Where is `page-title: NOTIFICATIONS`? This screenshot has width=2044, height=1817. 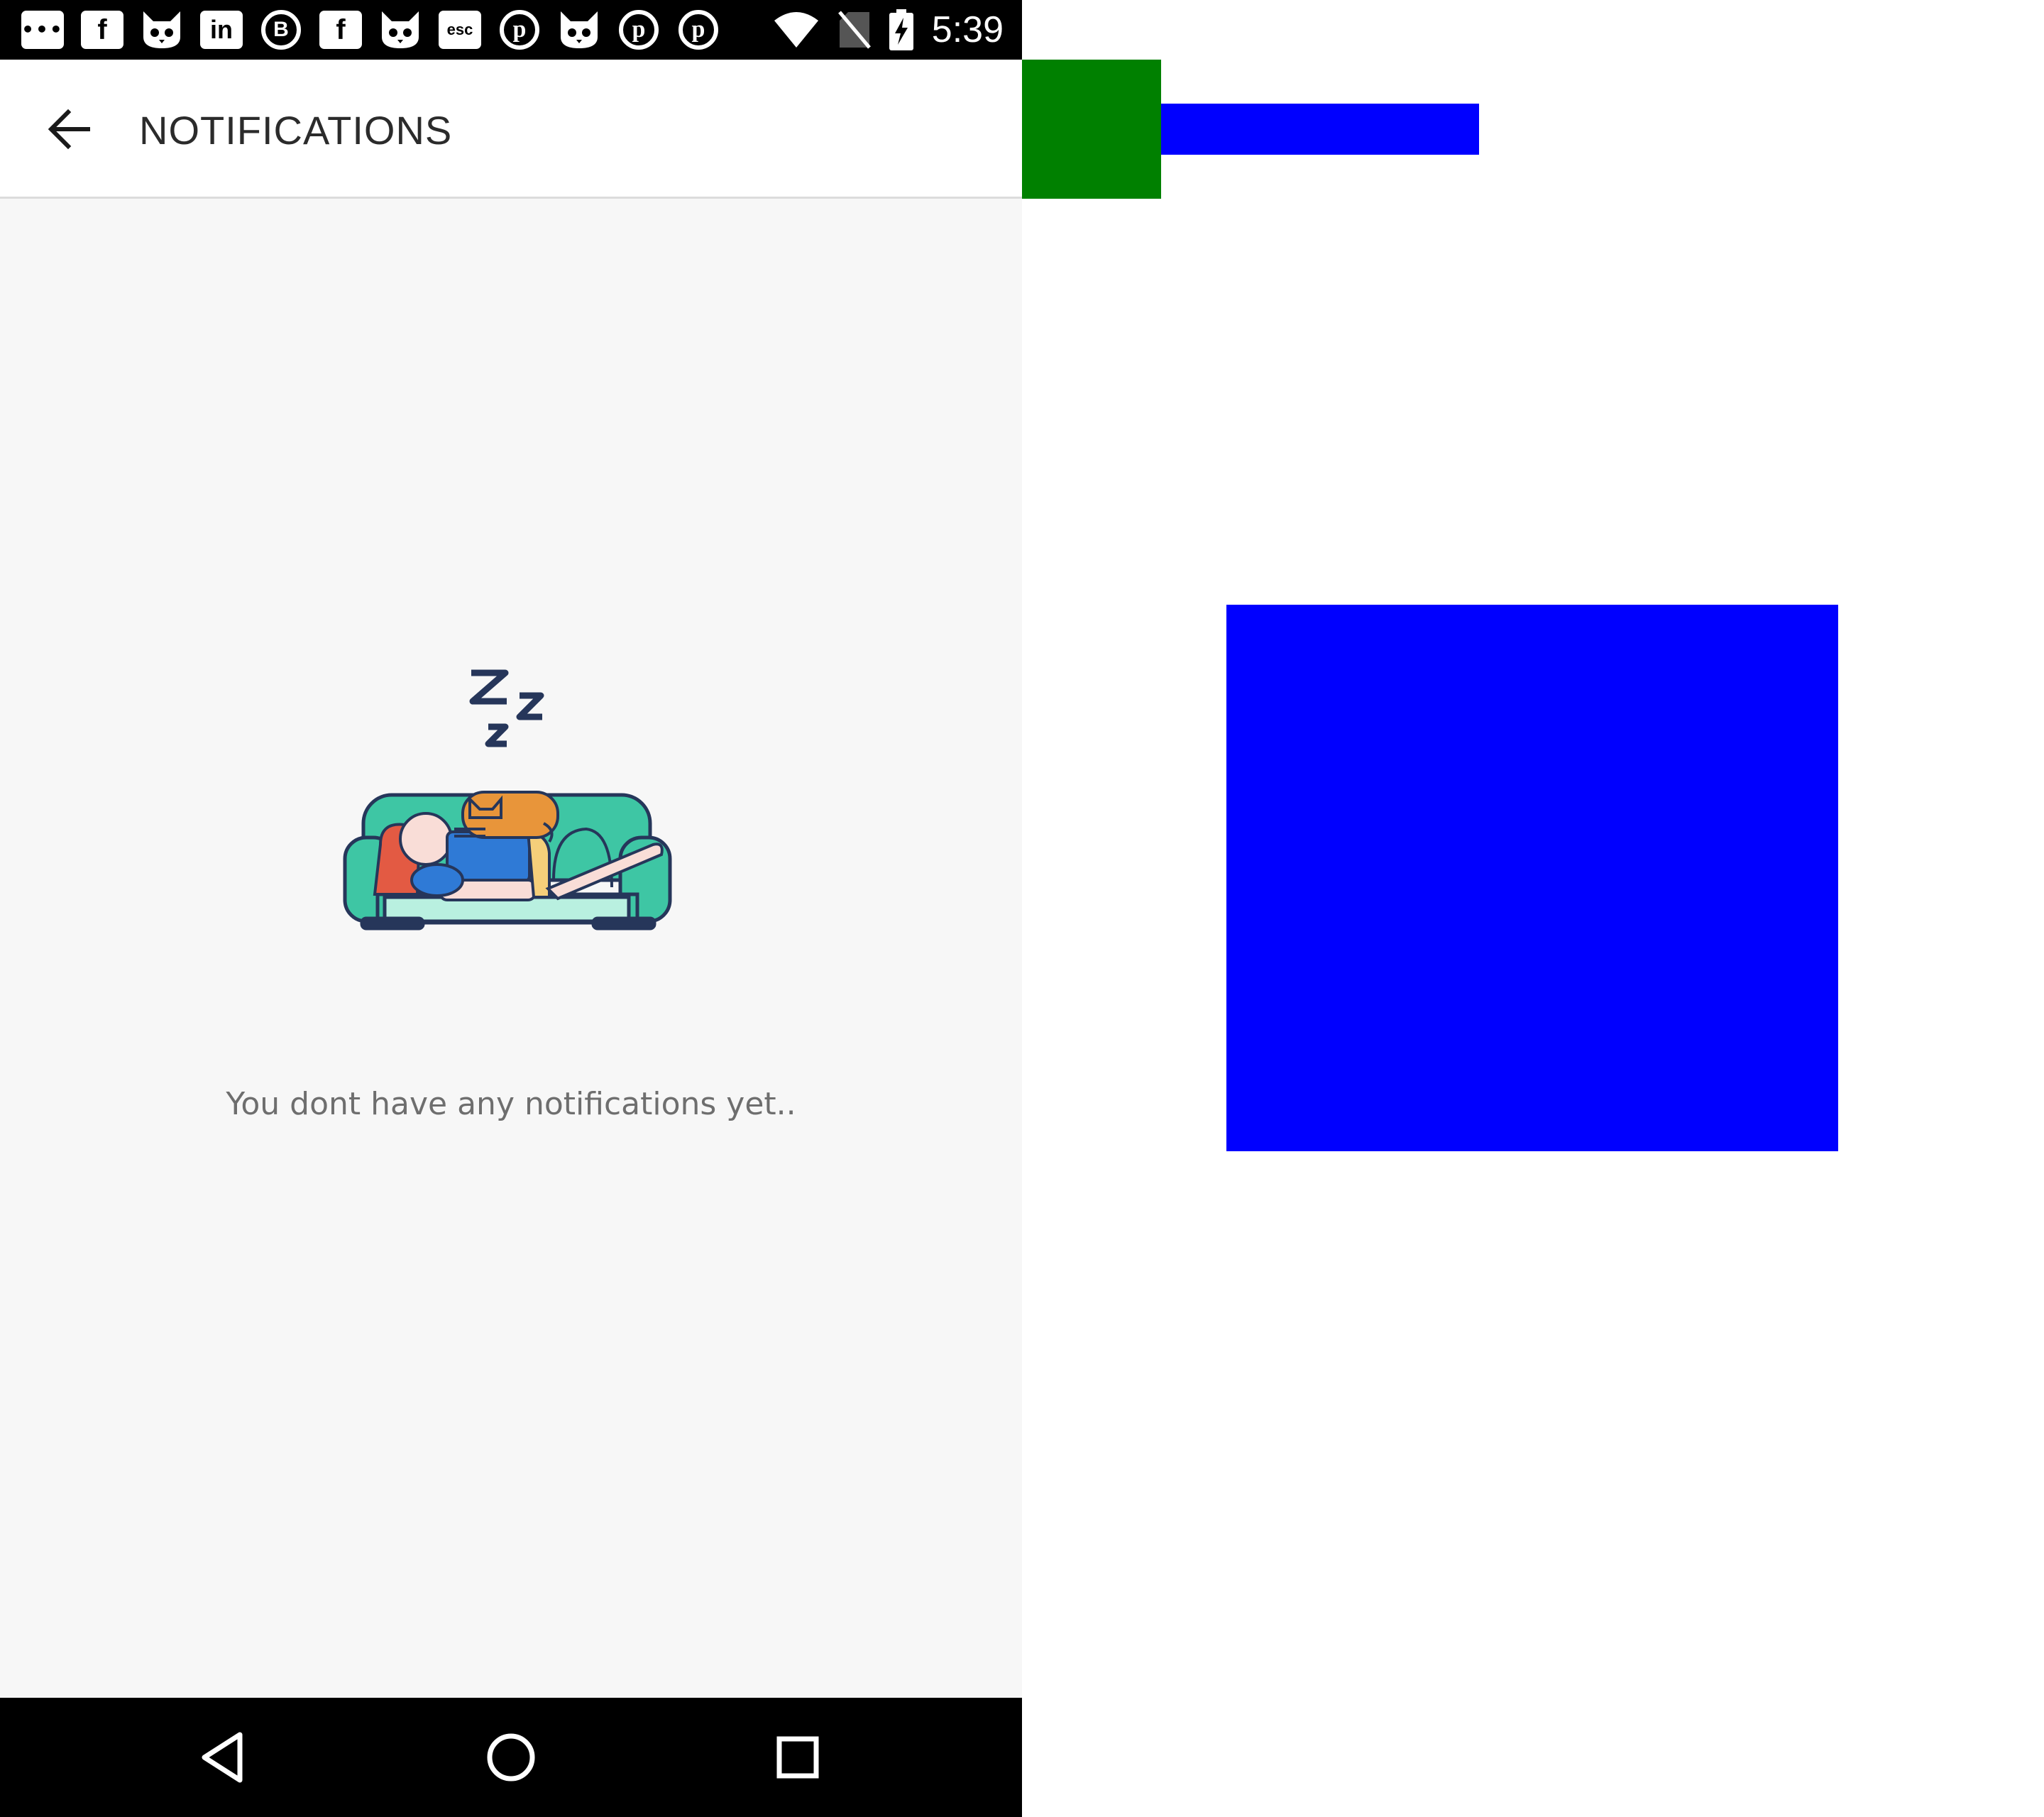 page-title: NOTIFICATIONS is located at coordinates (296, 130).